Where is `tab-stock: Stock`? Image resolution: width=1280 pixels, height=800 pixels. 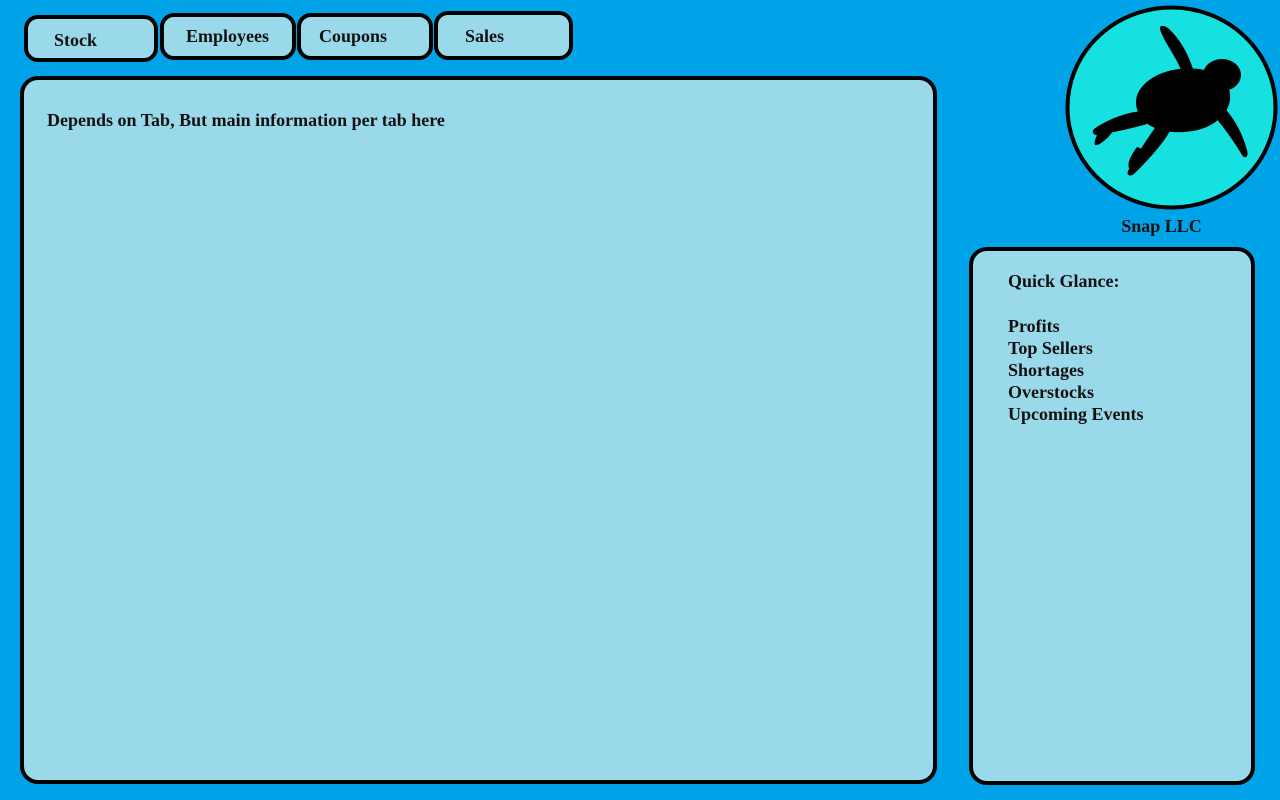 tab-stock: Stock is located at coordinates (91, 38).